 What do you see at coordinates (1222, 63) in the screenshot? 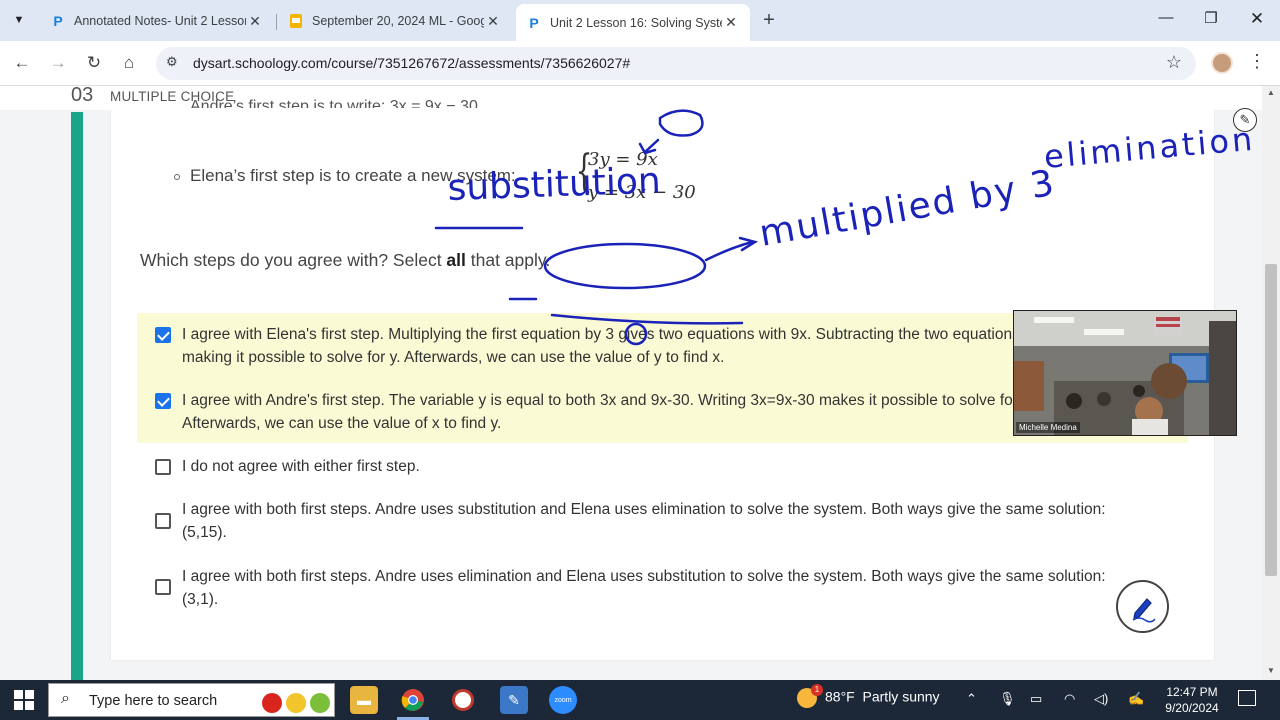
I see `profile-avatar` at bounding box center [1222, 63].